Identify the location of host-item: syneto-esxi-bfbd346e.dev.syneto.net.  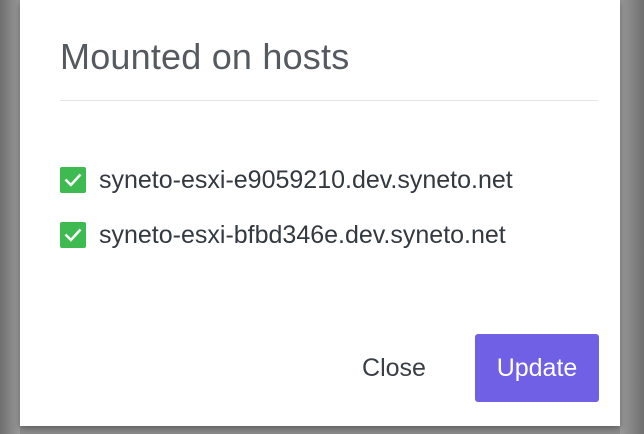
(286, 235).